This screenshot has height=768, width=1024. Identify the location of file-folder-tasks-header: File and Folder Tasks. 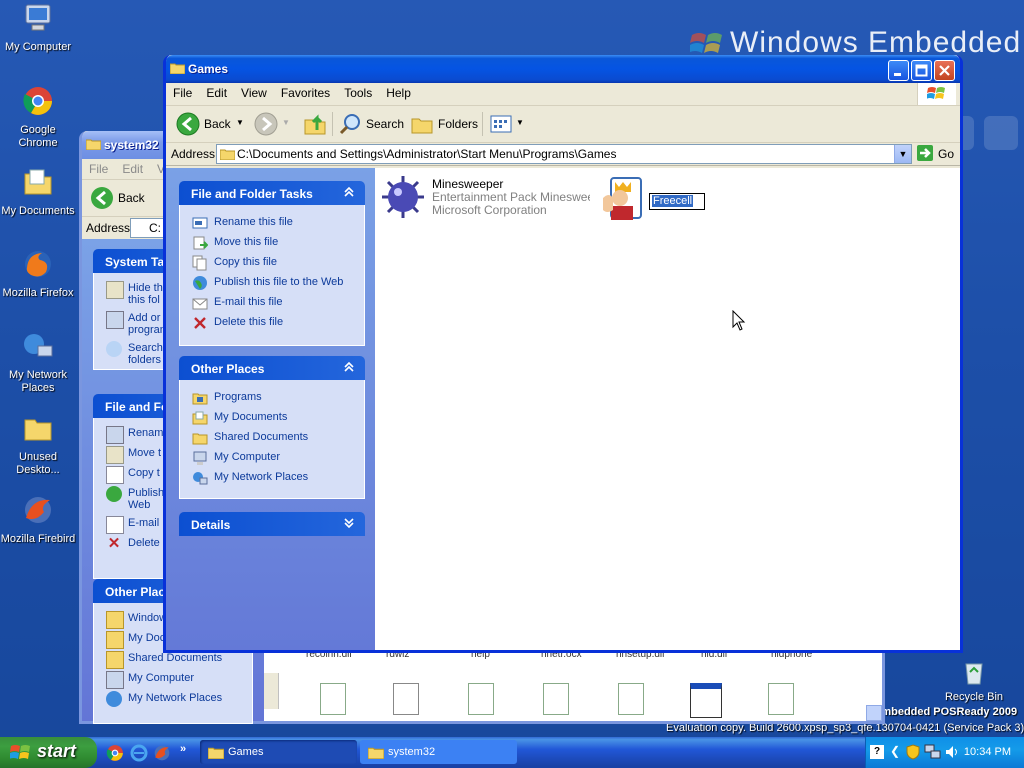
(272, 193).